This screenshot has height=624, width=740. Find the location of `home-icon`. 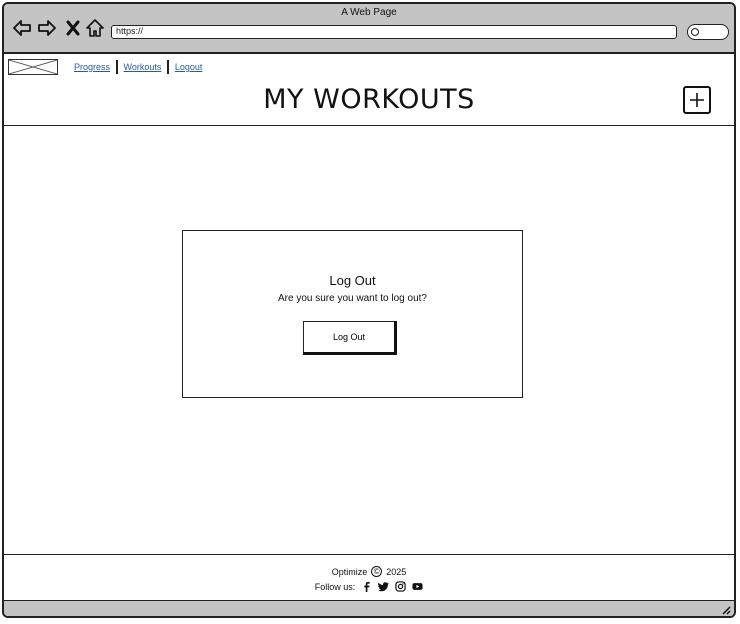

home-icon is located at coordinates (95, 28).